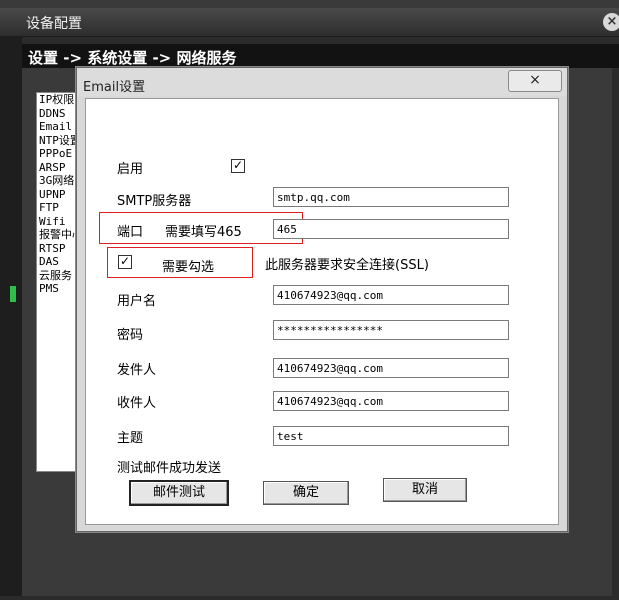  I want to click on dialog-titlebar: Email设置 ×, so click(322, 82).